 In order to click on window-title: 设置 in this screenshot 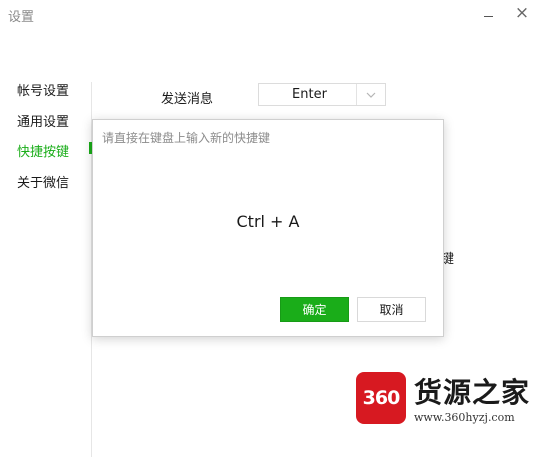, I will do `click(21, 17)`.